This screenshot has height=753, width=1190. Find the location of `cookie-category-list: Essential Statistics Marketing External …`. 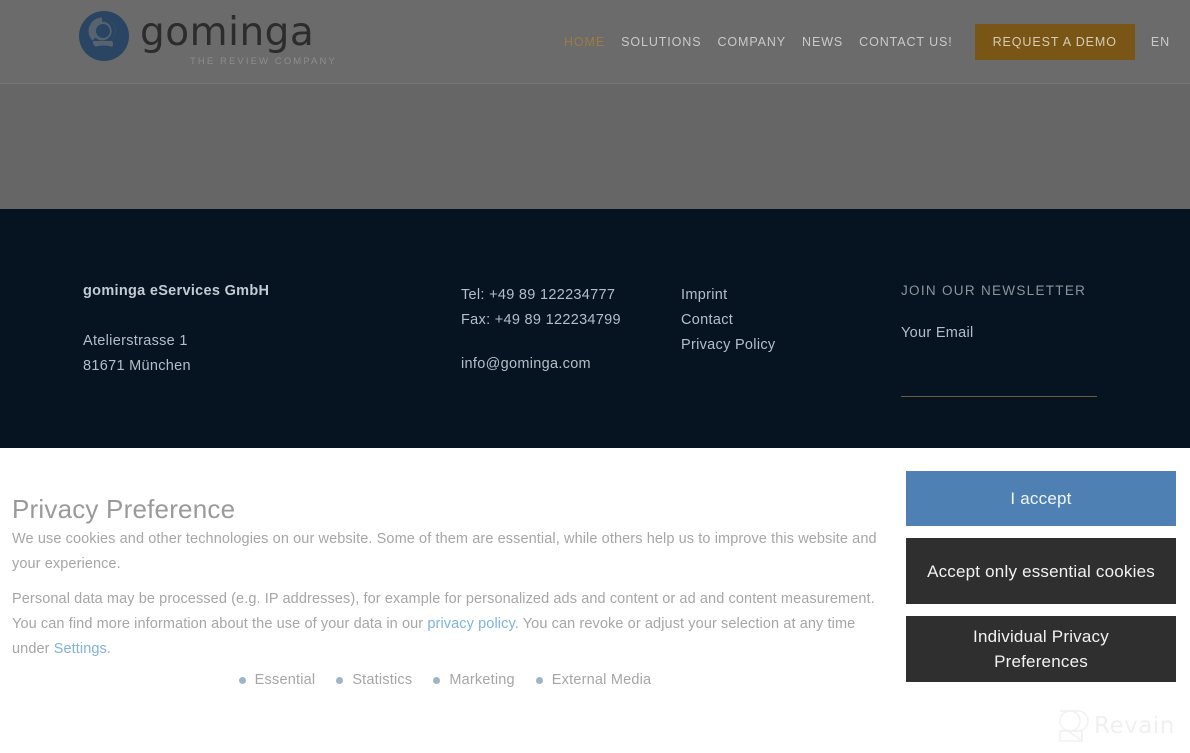

cookie-category-list: Essential Statistics Marketing External … is located at coordinates (445, 680).